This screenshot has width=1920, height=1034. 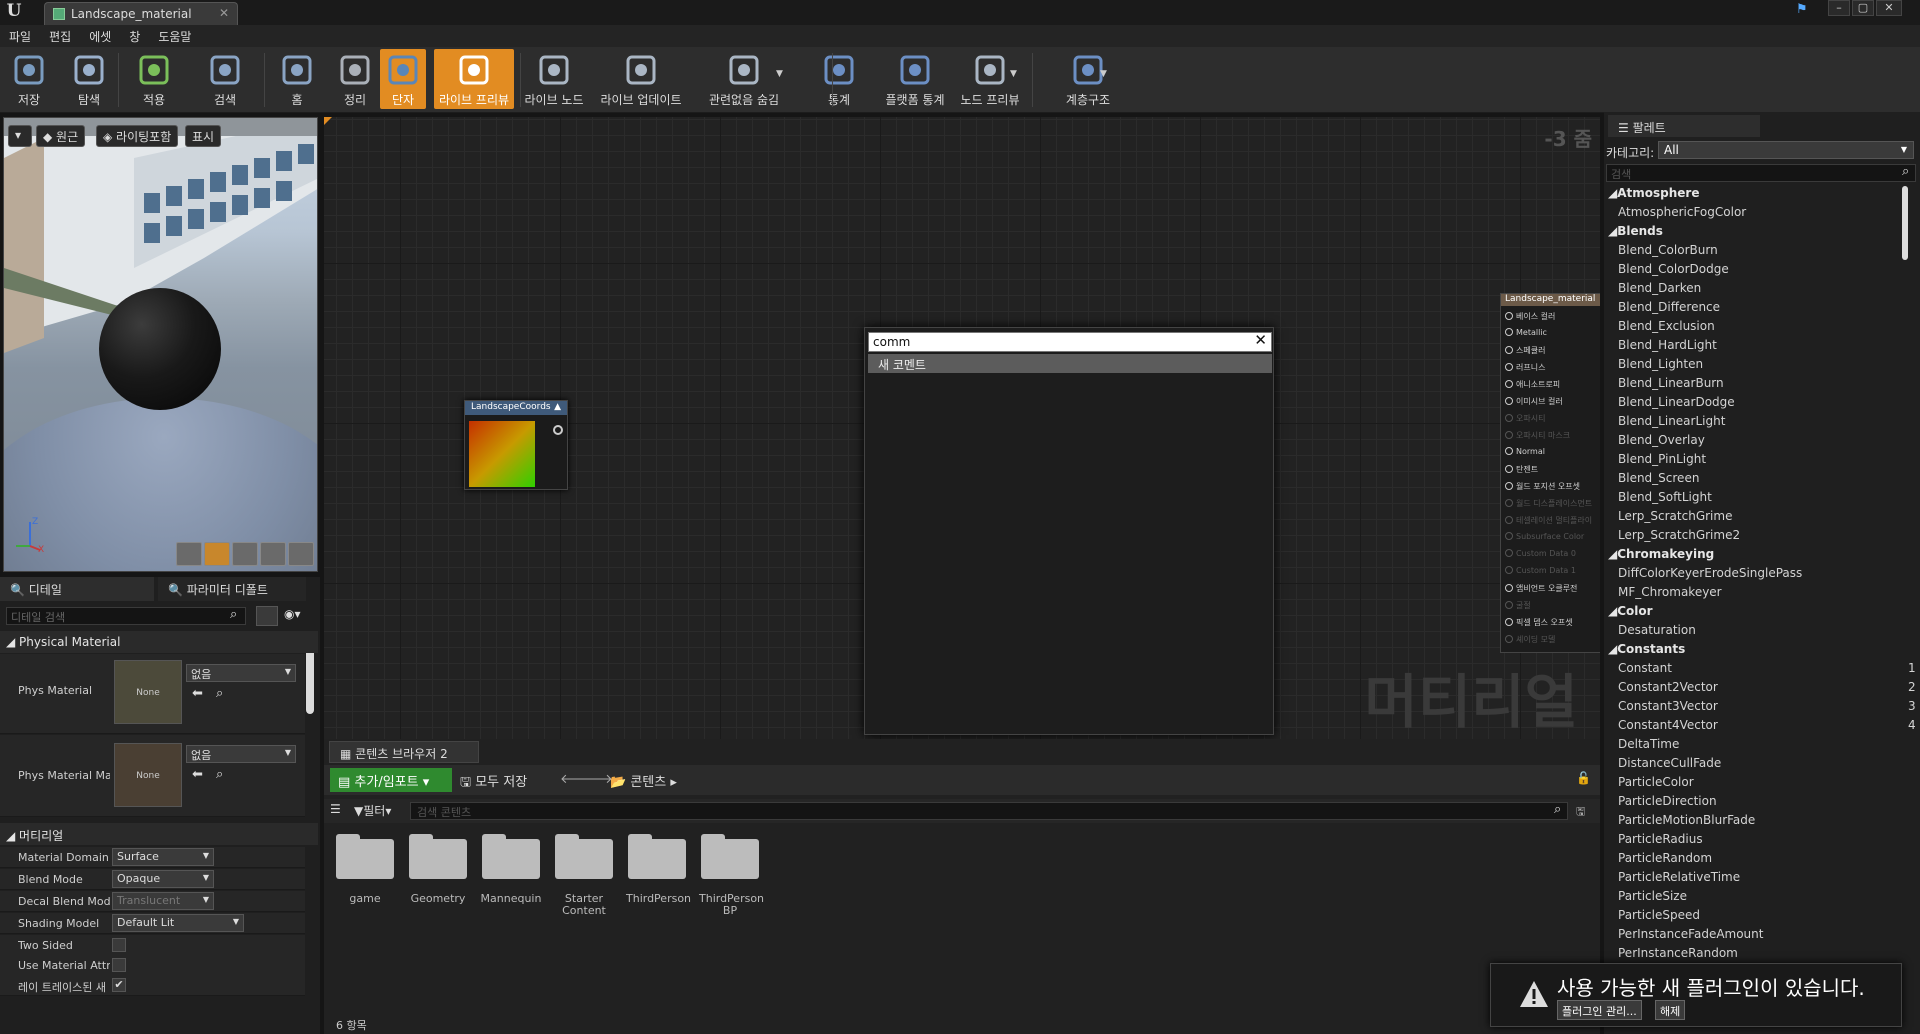 What do you see at coordinates (1863, 8) in the screenshot?
I see `maximize-button: ▢` at bounding box center [1863, 8].